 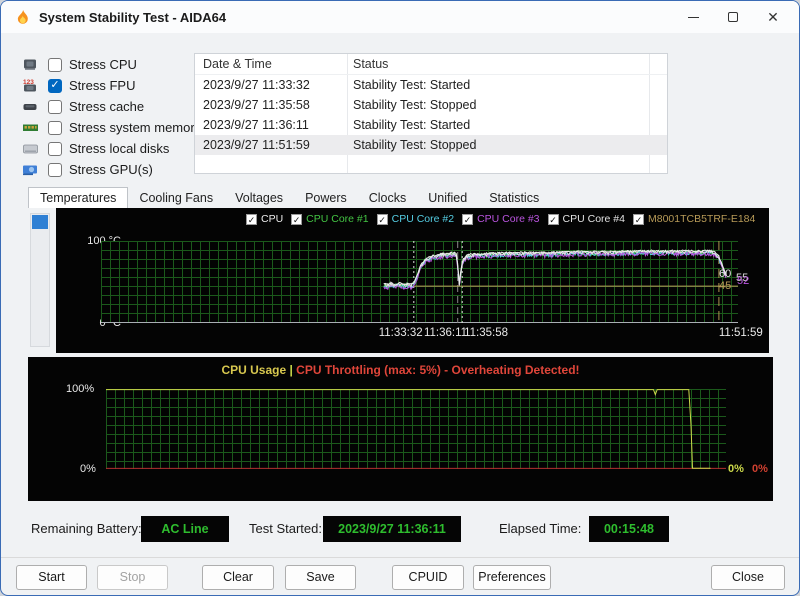 What do you see at coordinates (102, 85) in the screenshot?
I see `stress-option-label: Stress FPU` at bounding box center [102, 85].